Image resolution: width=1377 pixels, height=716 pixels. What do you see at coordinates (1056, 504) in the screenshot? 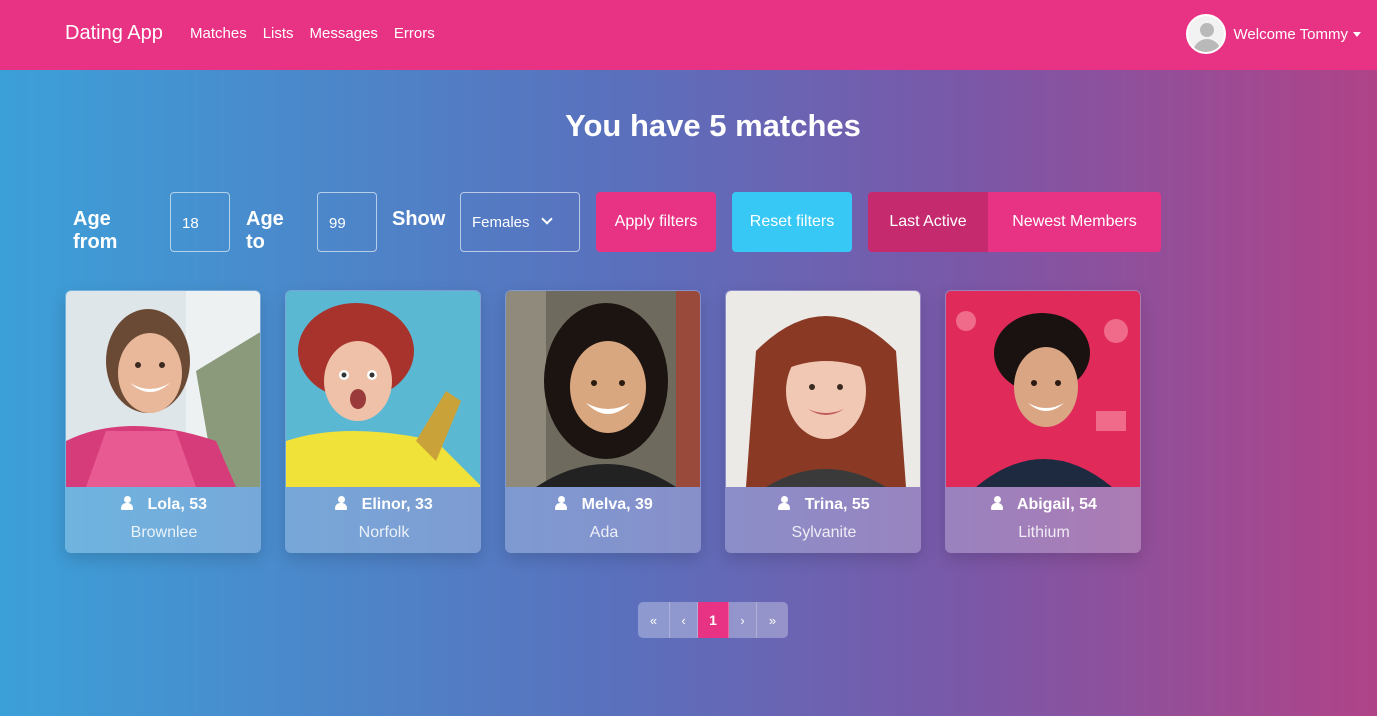
I see `member-name: Abigail, 54` at bounding box center [1056, 504].